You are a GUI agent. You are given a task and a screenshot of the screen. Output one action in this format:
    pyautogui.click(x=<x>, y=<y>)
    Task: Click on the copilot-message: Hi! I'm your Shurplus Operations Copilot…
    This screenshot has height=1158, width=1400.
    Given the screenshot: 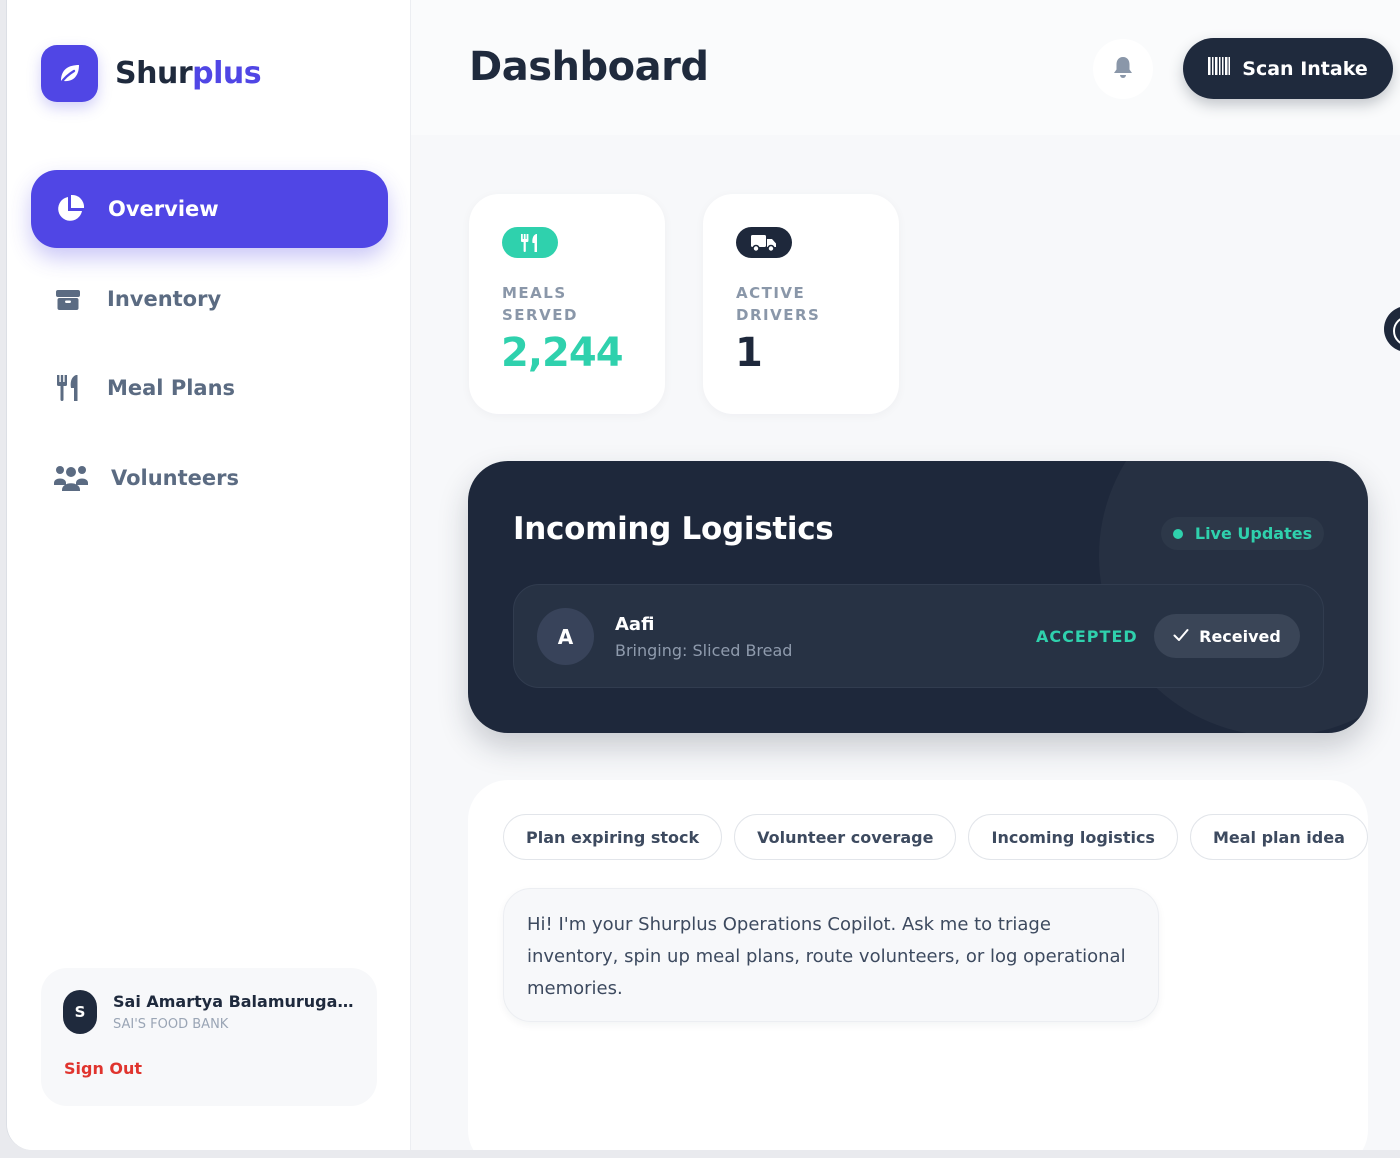 What is the action you would take?
    pyautogui.click(x=831, y=955)
    